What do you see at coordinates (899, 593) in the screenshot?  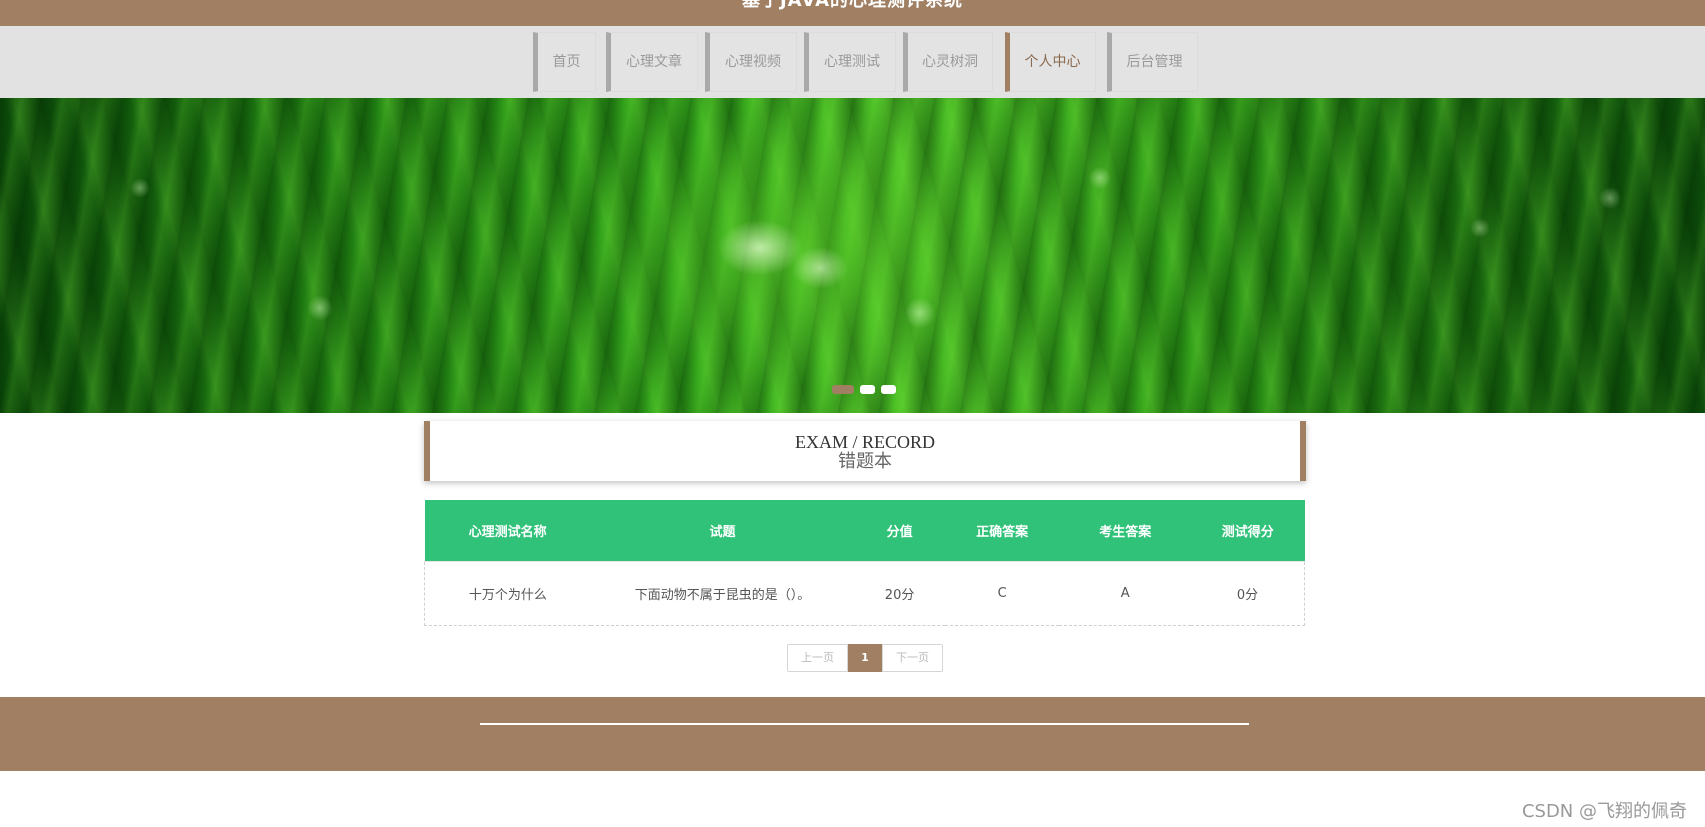 I see `cell-points: 20分` at bounding box center [899, 593].